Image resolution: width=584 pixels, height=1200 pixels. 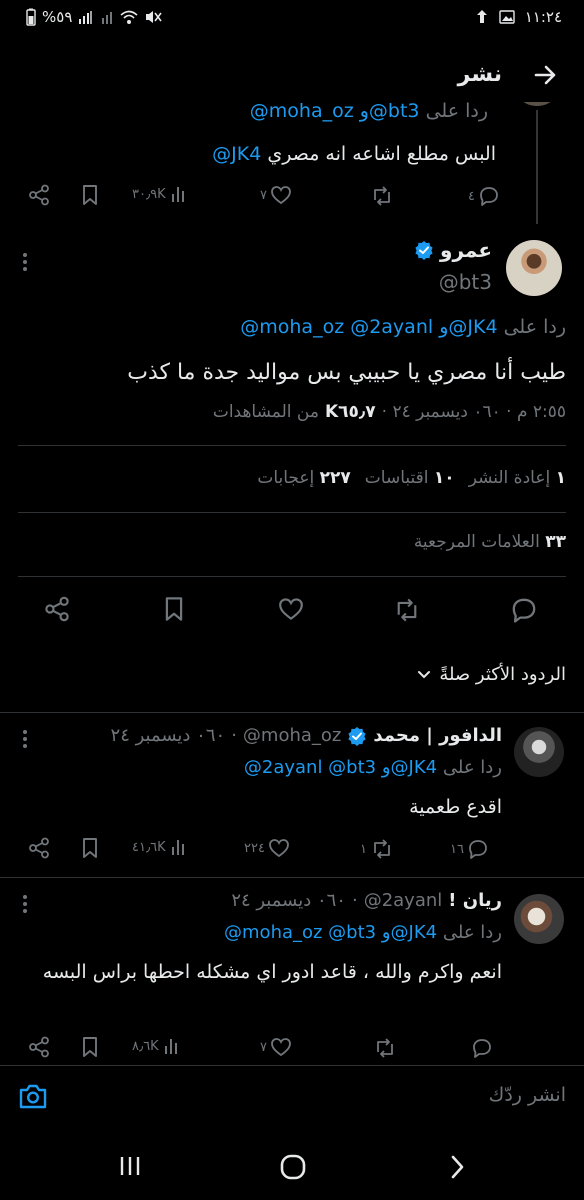 I want to click on recent-apps-icon, so click(x=130, y=1166).